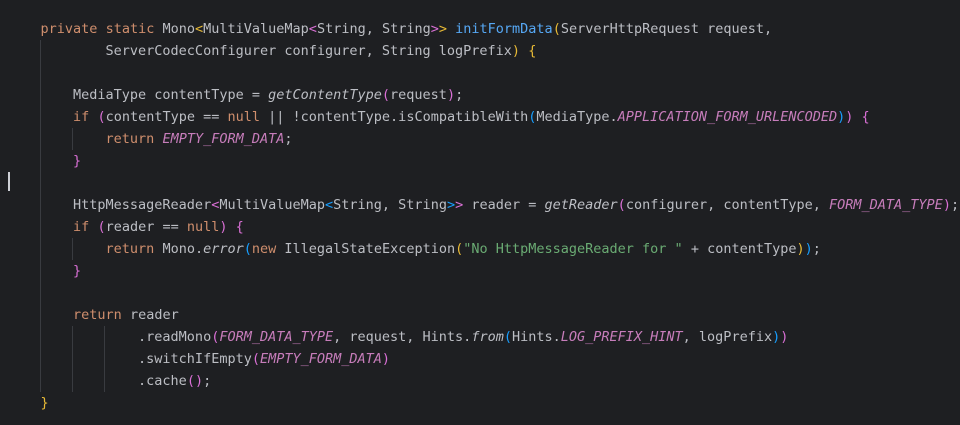 This screenshot has height=425, width=960. I want to click on code-token: request, so click(418, 95).